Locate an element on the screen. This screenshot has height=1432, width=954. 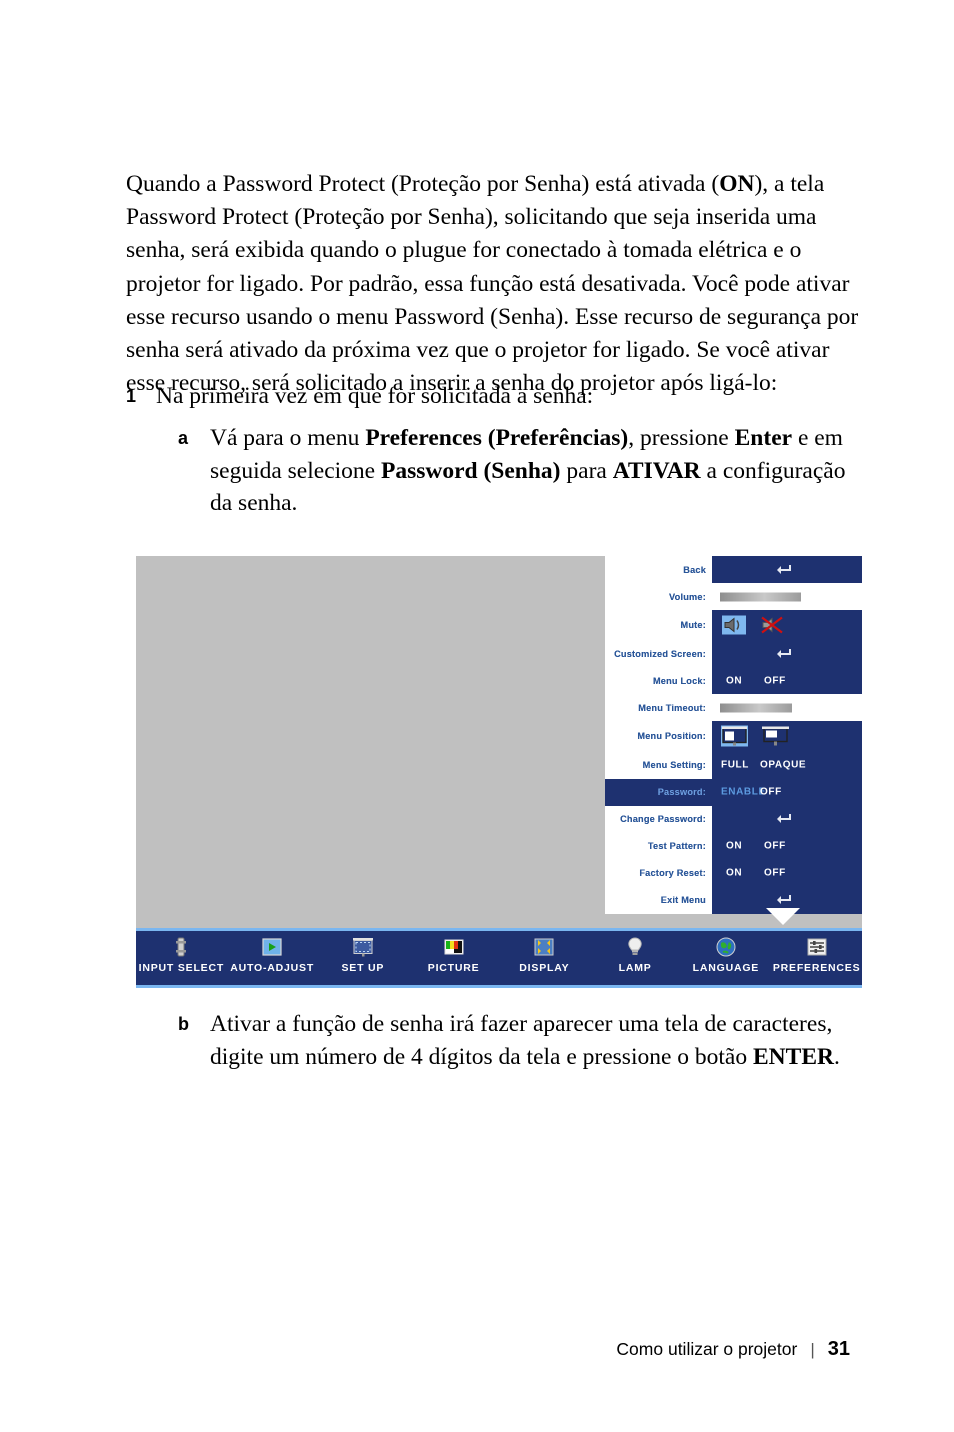
menu-value-menu-timeout is located at coordinates (787, 708).